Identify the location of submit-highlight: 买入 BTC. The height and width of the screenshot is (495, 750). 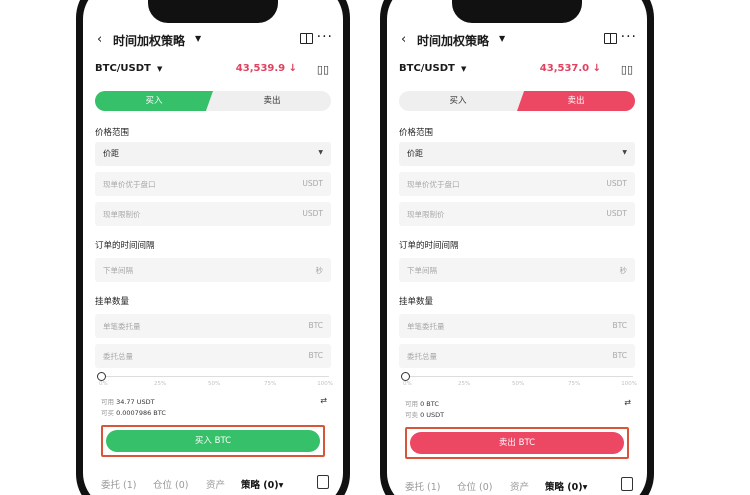
(213, 441).